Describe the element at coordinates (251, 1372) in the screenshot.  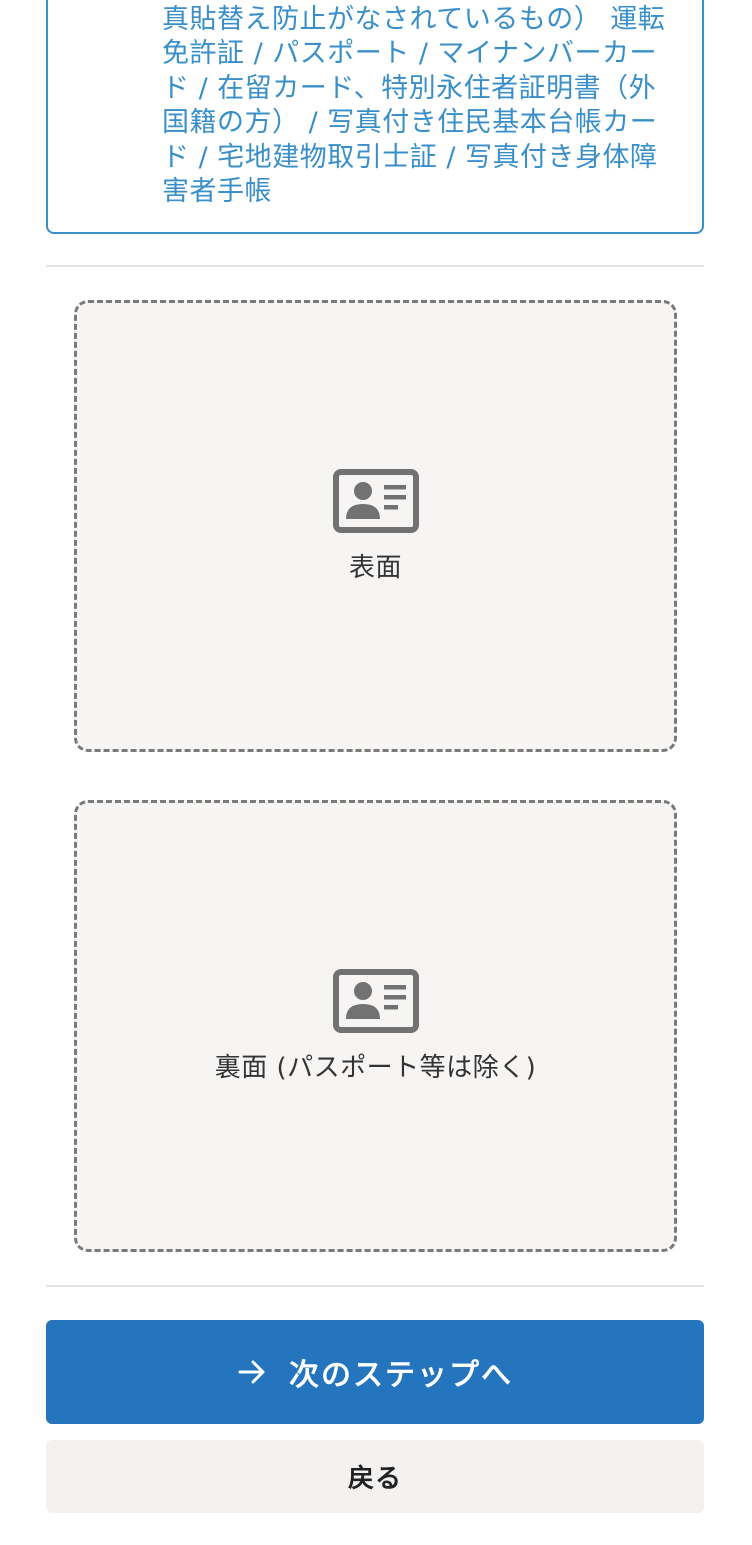
I see `arrow-right-icon` at that location.